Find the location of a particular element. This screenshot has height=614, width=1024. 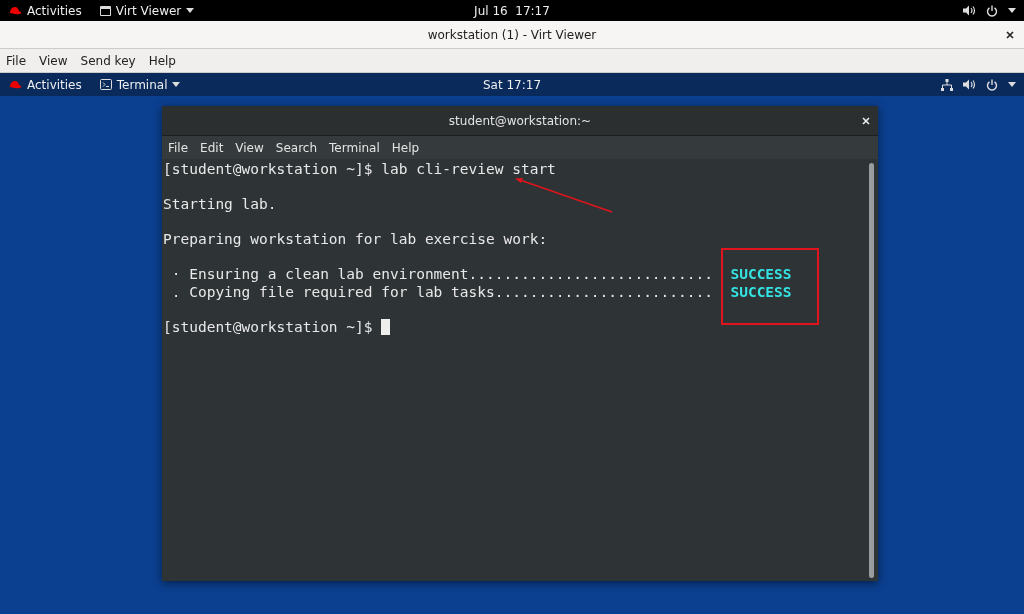

close-button is located at coordinates (1010, 34).